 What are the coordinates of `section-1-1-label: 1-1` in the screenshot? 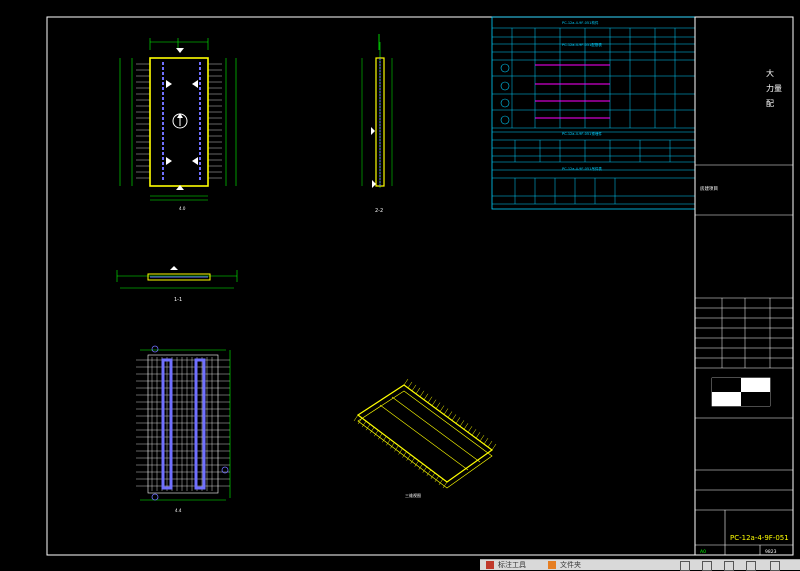 It's located at (178, 300).